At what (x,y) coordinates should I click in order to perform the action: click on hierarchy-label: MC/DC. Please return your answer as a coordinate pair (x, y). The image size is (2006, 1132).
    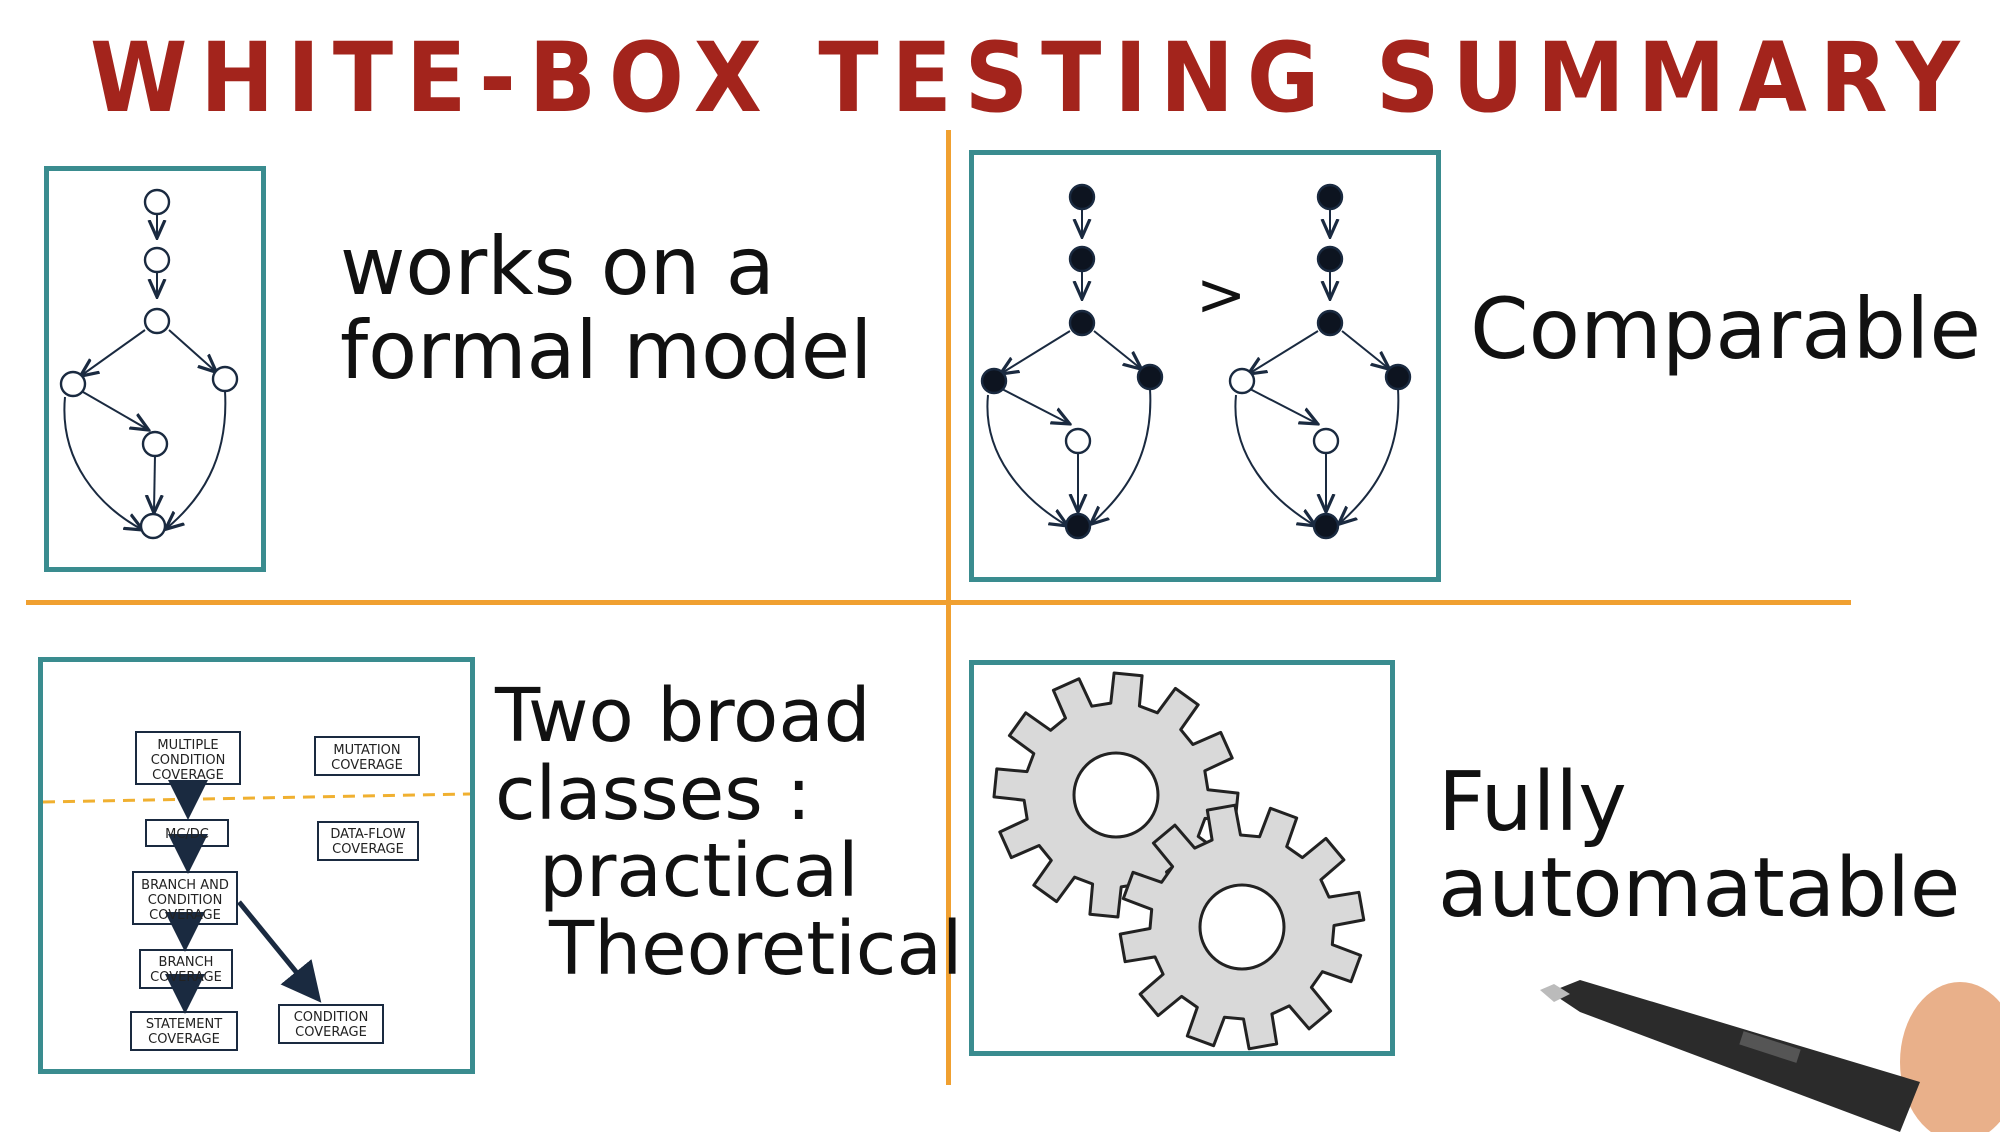
    Looking at the image, I should click on (187, 834).